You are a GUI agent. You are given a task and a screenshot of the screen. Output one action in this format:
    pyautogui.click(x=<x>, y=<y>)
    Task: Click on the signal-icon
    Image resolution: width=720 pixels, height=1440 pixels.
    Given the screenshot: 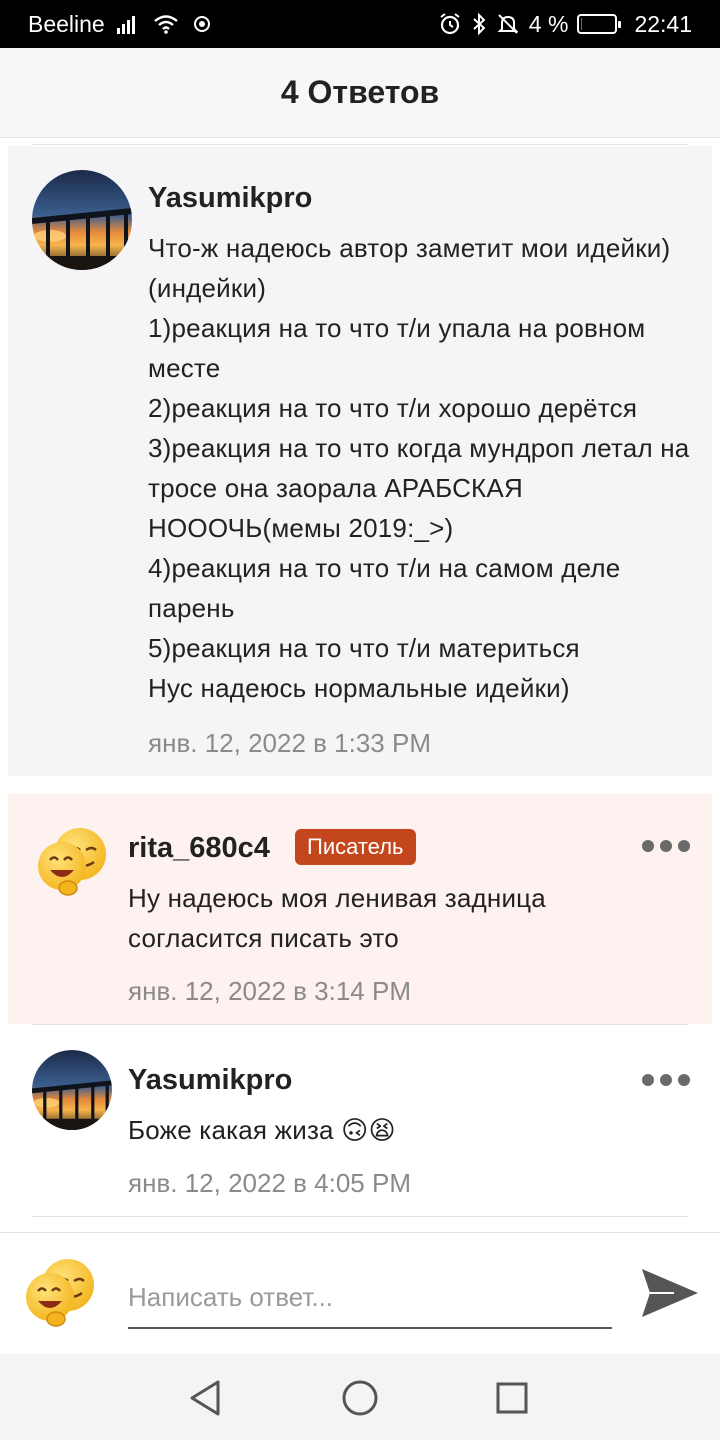 What is the action you would take?
    pyautogui.click(x=128, y=24)
    